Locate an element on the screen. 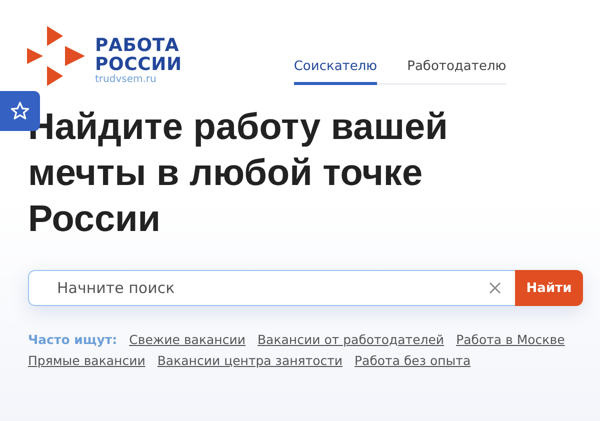  popular-link: Вакансии центра занятости is located at coordinates (249, 360).